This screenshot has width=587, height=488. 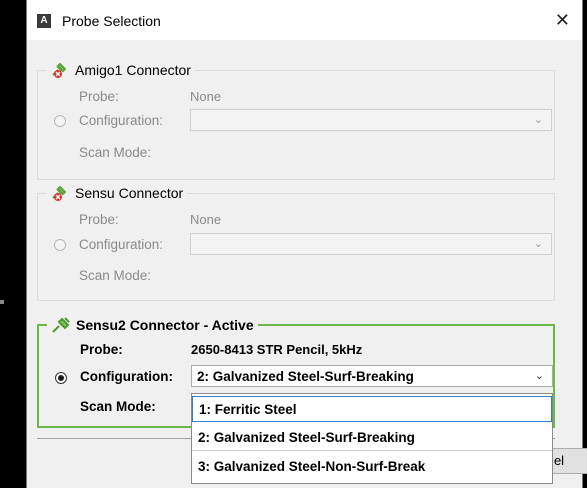 What do you see at coordinates (165, 325) in the screenshot?
I see `group-title: Sensu2 Connector - Active` at bounding box center [165, 325].